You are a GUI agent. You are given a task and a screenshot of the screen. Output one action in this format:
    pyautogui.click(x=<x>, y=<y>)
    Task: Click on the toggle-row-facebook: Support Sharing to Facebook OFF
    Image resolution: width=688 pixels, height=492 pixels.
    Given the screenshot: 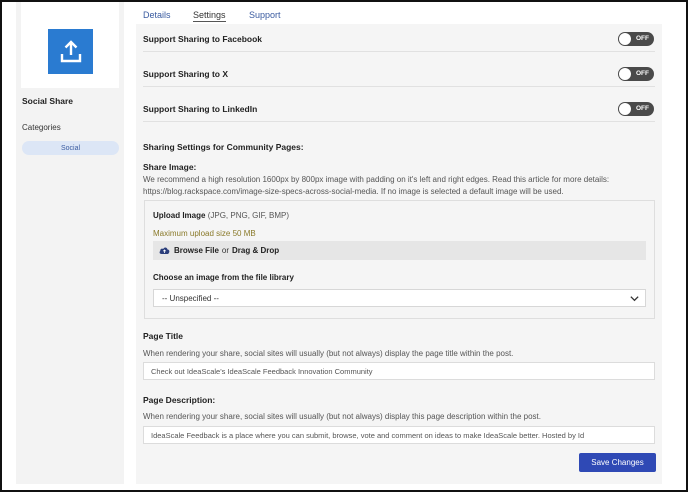 What is the action you would take?
    pyautogui.click(x=399, y=38)
    